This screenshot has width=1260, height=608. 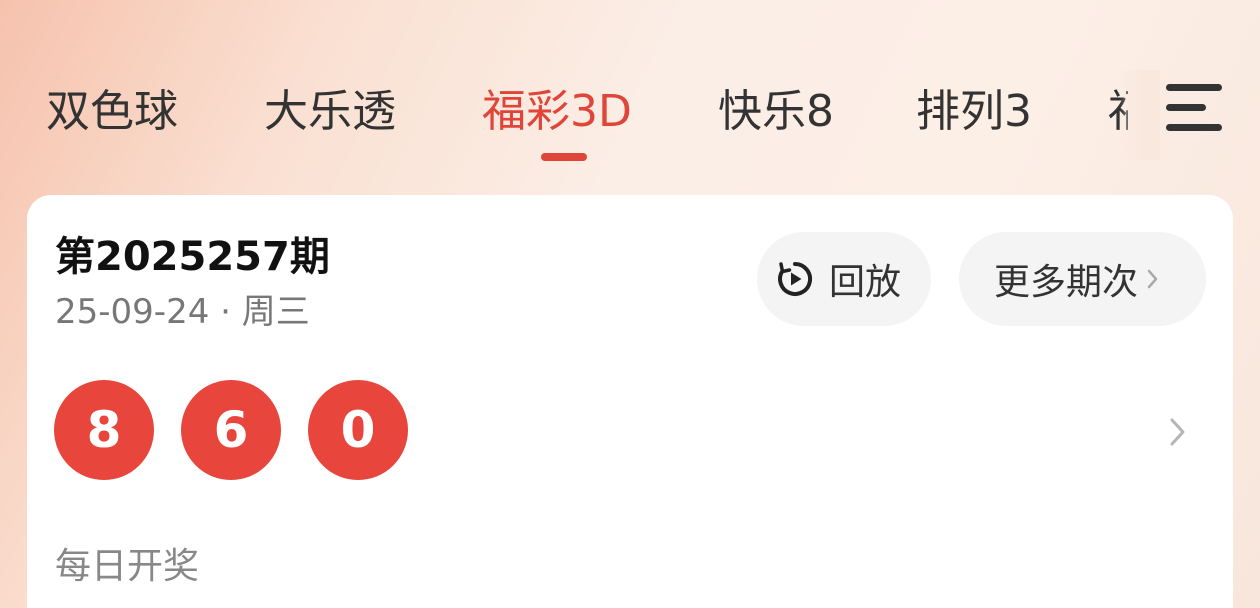 I want to click on more-issues-label: 更多期次, so click(x=1066, y=282).